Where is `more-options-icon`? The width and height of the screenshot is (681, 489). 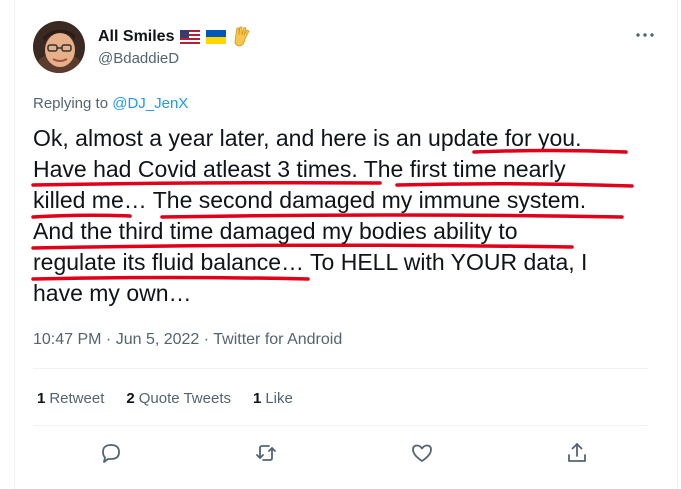
more-options-icon is located at coordinates (645, 35).